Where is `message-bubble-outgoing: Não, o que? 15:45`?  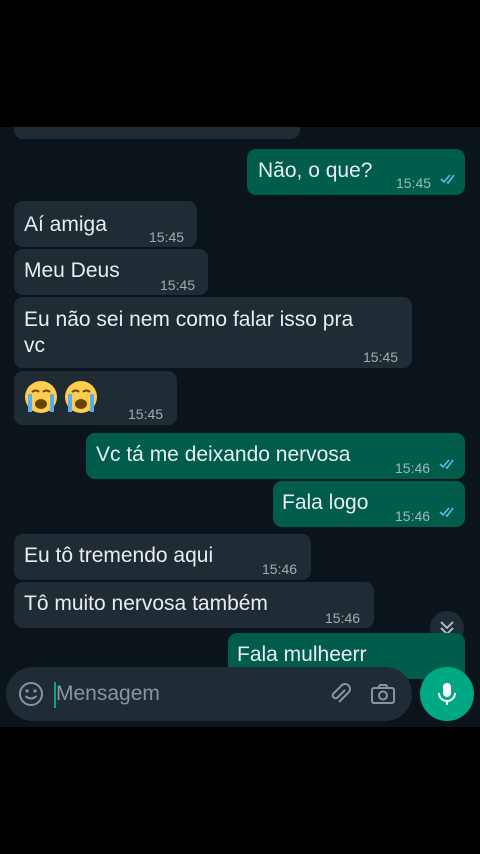 message-bubble-outgoing: Não, o que? 15:45 is located at coordinates (356, 172).